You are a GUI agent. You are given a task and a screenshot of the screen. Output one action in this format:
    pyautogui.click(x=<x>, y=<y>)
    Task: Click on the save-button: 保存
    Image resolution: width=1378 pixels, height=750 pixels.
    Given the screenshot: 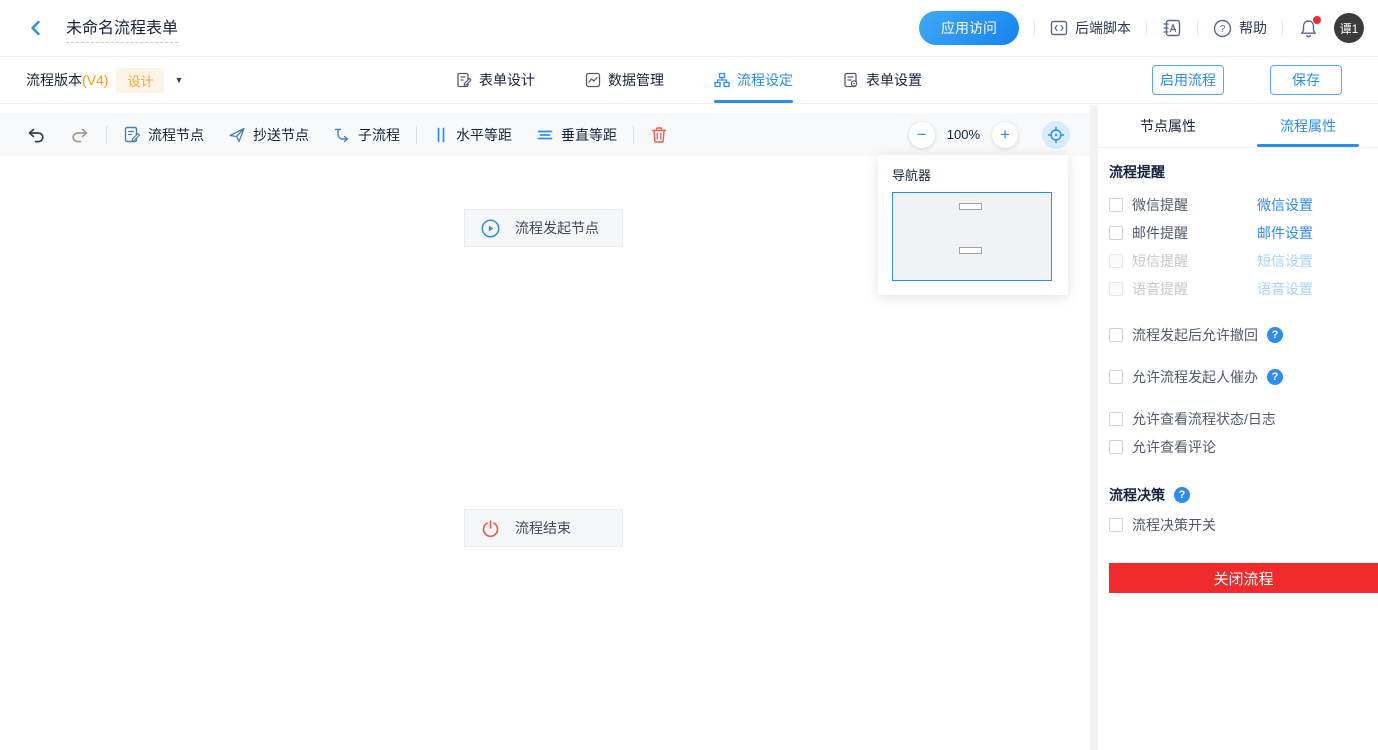 What is the action you would take?
    pyautogui.click(x=1306, y=80)
    